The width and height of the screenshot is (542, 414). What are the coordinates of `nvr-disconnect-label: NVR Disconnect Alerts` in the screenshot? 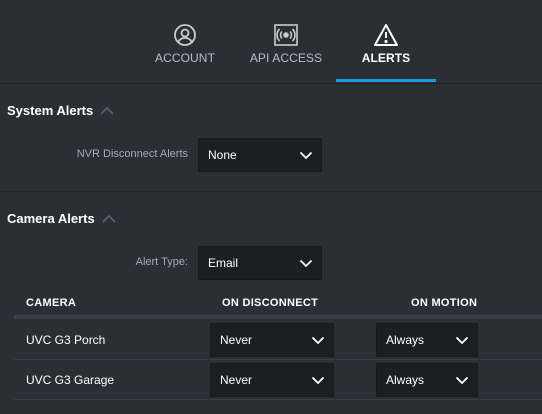 It's located at (132, 154).